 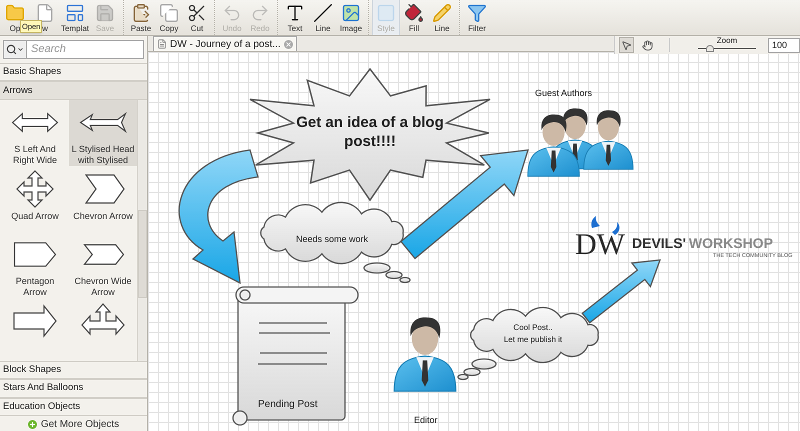 What do you see at coordinates (323, 12) in the screenshot?
I see `line-icon` at bounding box center [323, 12].